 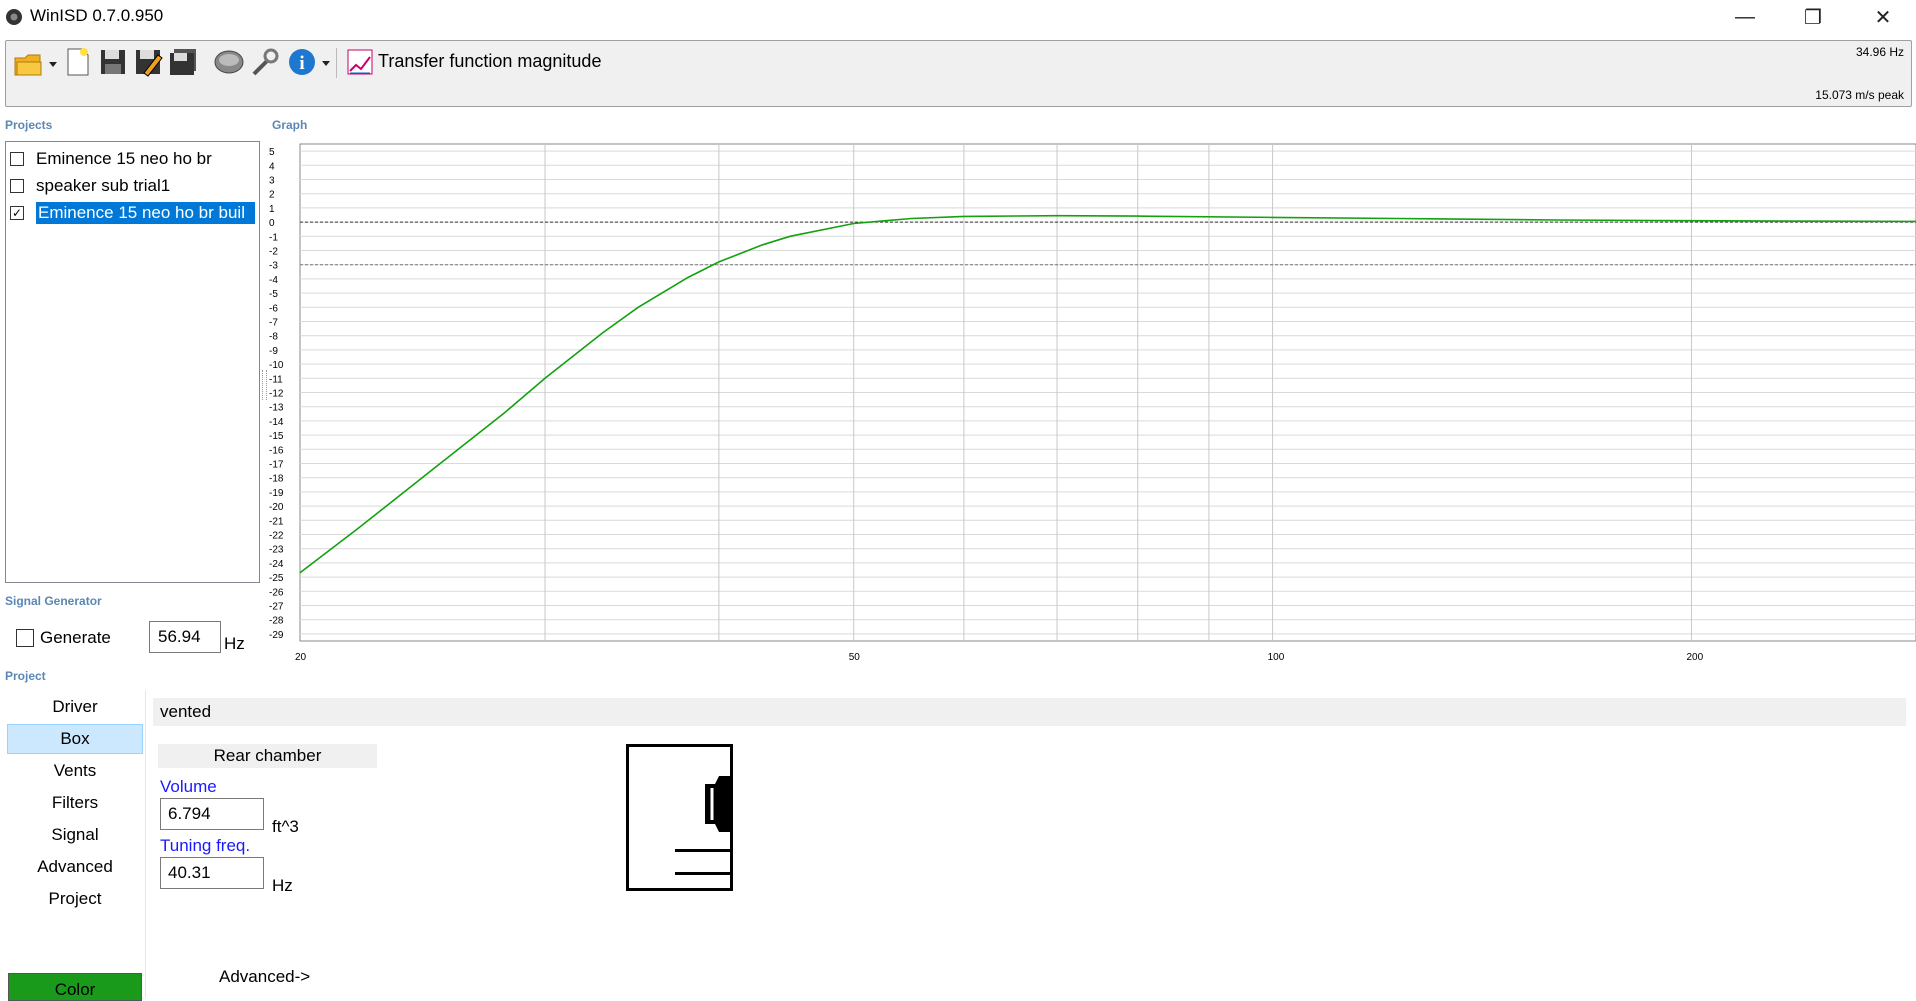 What do you see at coordinates (1879, 52) in the screenshot?
I see `cursor-frequency-readout: 34.96 Hz` at bounding box center [1879, 52].